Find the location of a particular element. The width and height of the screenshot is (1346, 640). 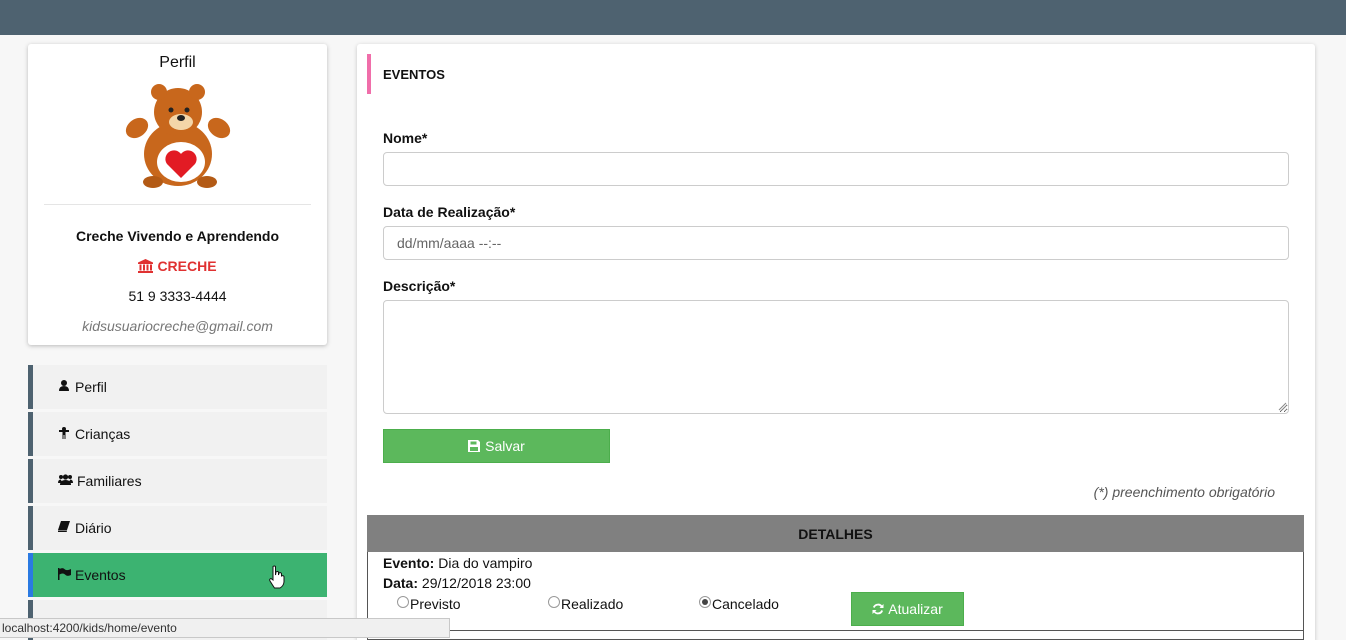

sidebar-item-label: Diário is located at coordinates (93, 528).